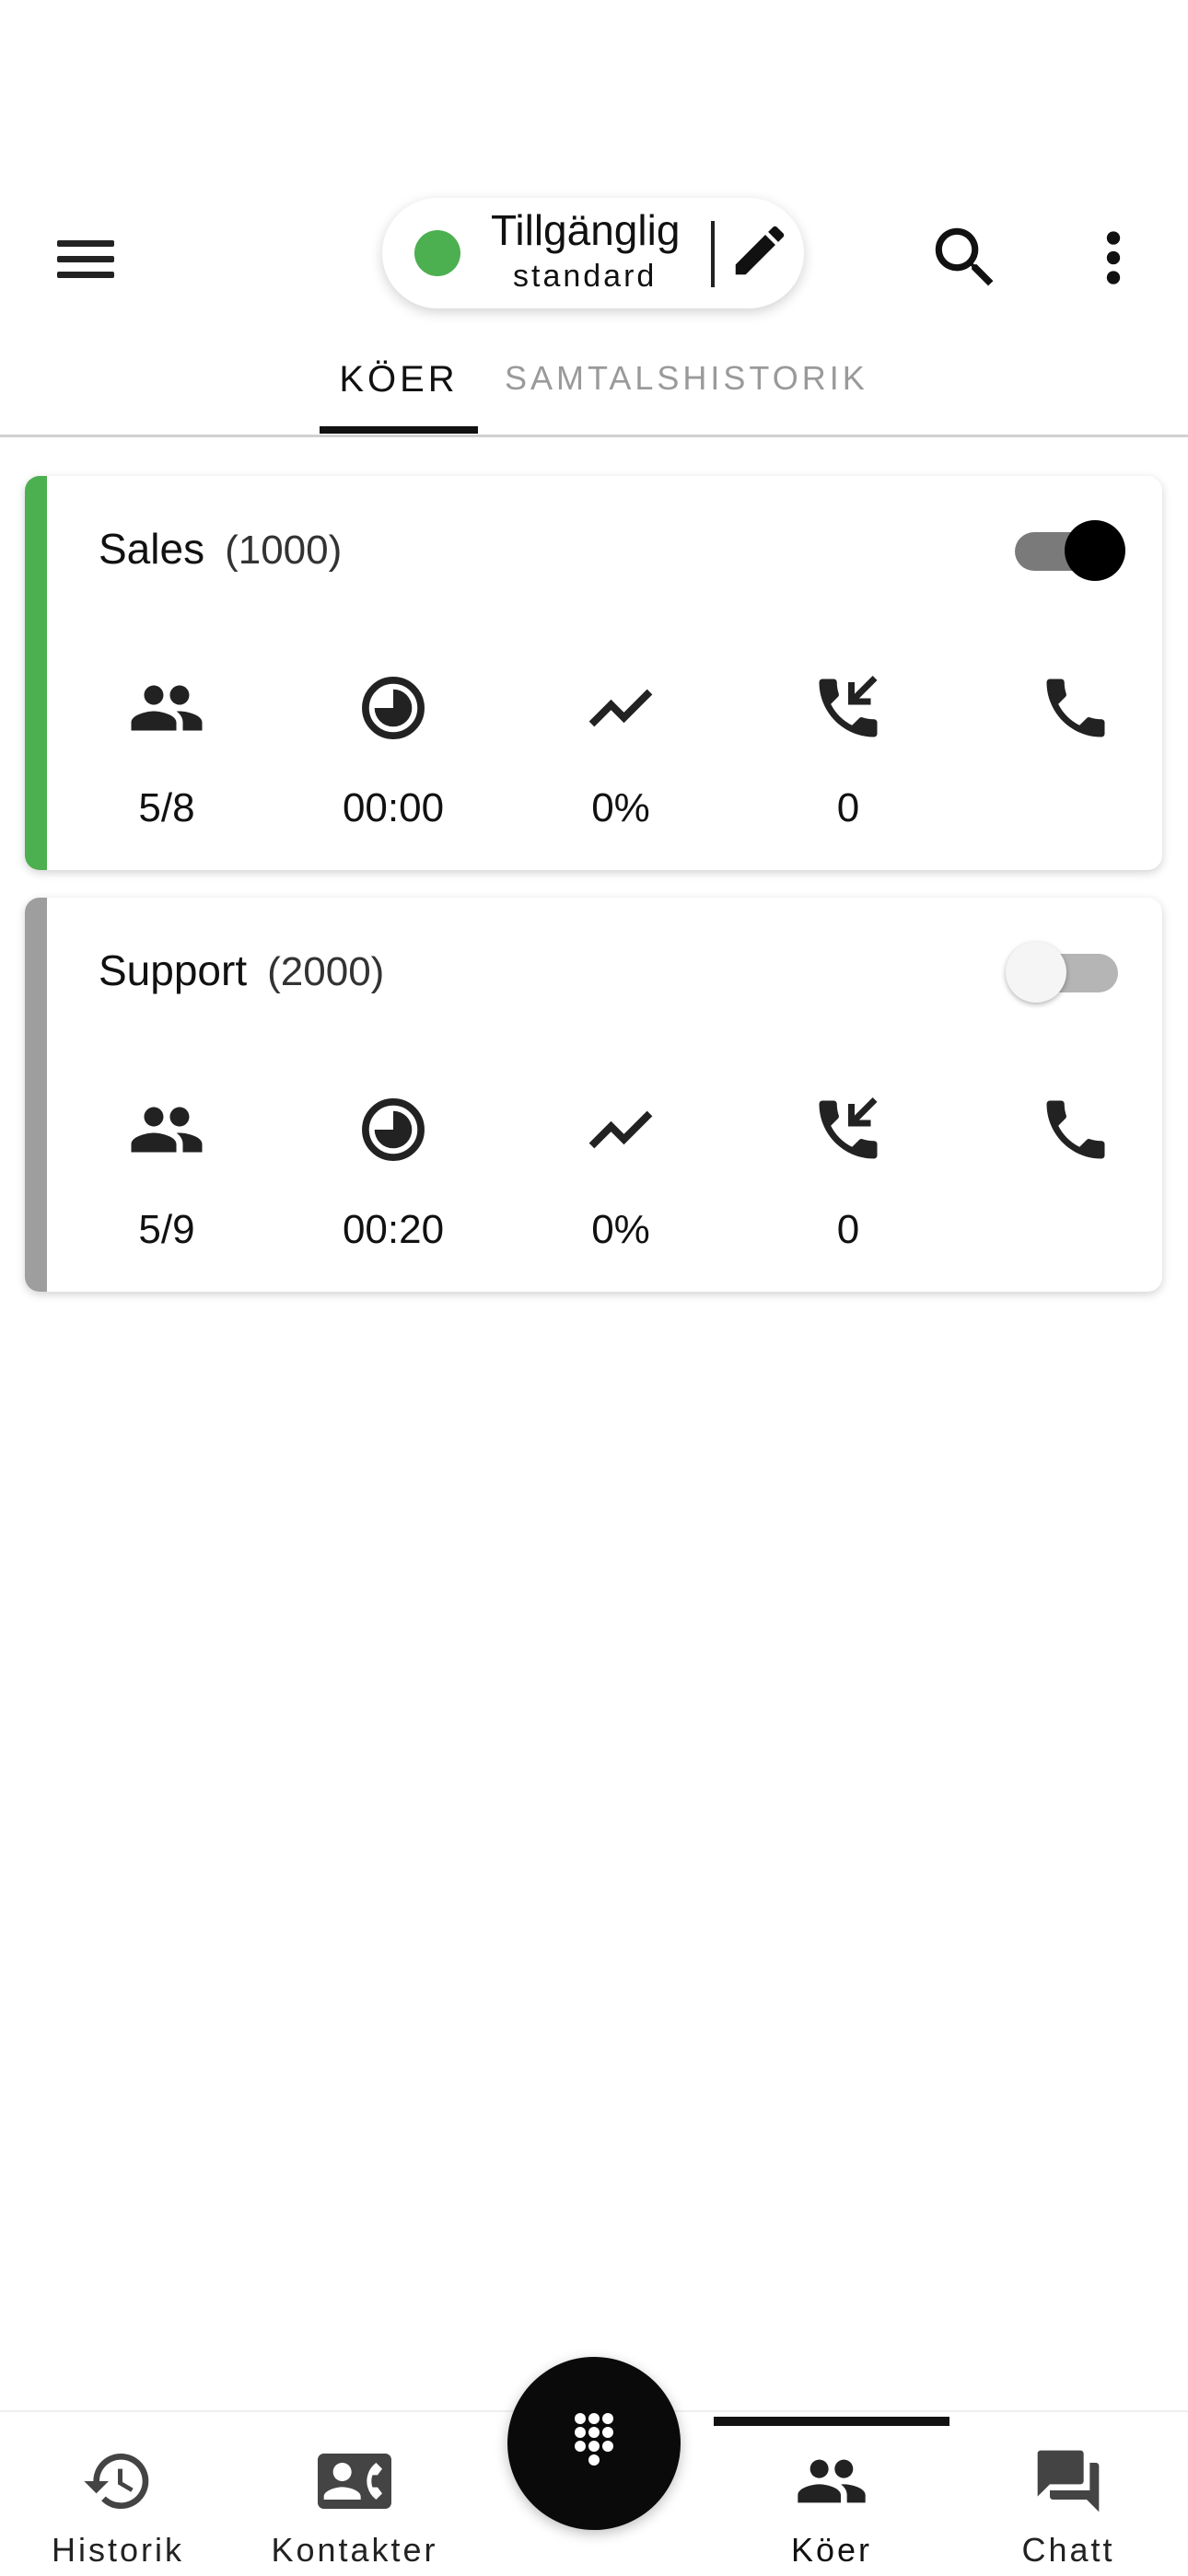 This screenshot has height=2576, width=1188. What do you see at coordinates (594, 2439) in the screenshot?
I see `dialpad-icon` at bounding box center [594, 2439].